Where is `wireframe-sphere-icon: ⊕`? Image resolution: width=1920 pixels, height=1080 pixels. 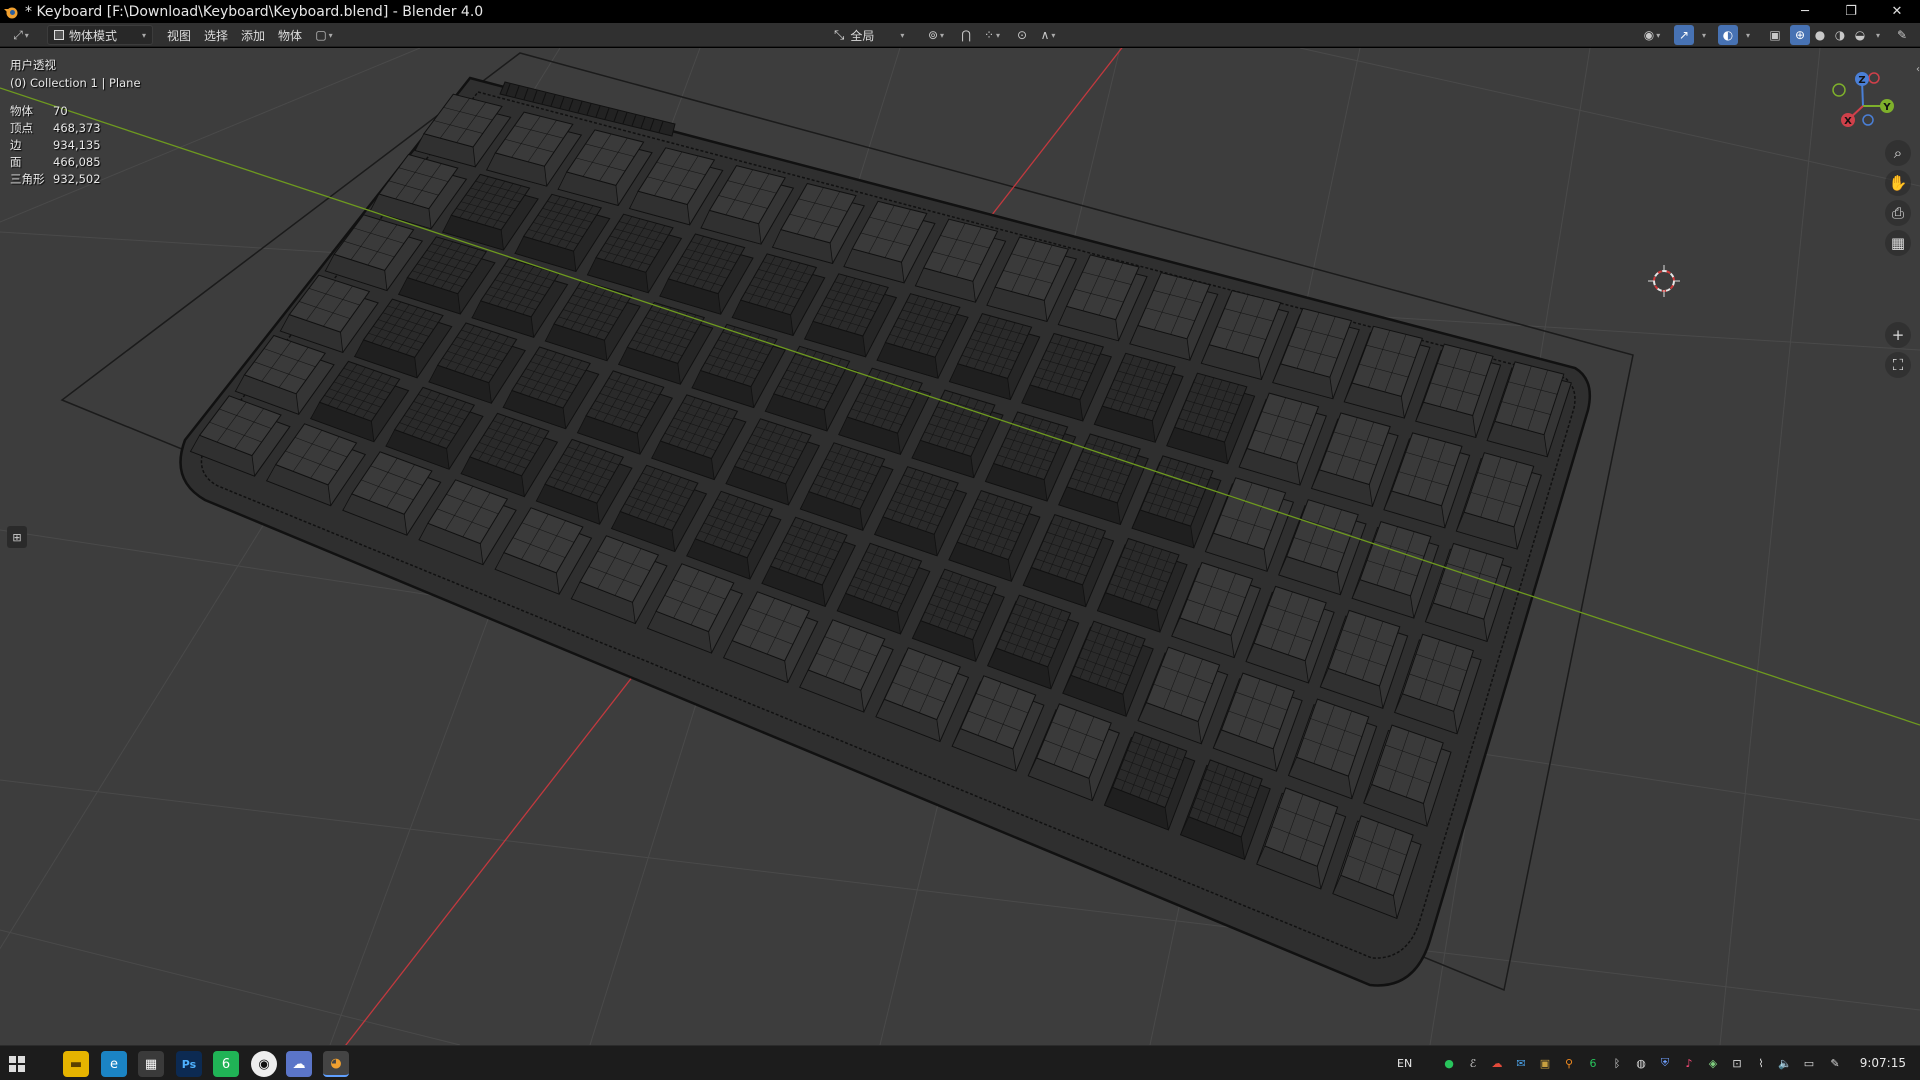 wireframe-sphere-icon: ⊕ is located at coordinates (1800, 35).